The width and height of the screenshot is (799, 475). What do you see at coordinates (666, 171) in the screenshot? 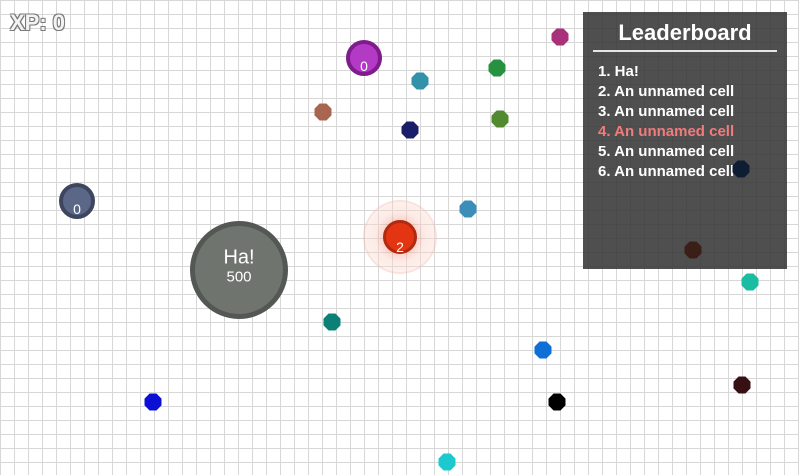
I see `leaderboard-entry: 6. An unnamed cell` at bounding box center [666, 171].